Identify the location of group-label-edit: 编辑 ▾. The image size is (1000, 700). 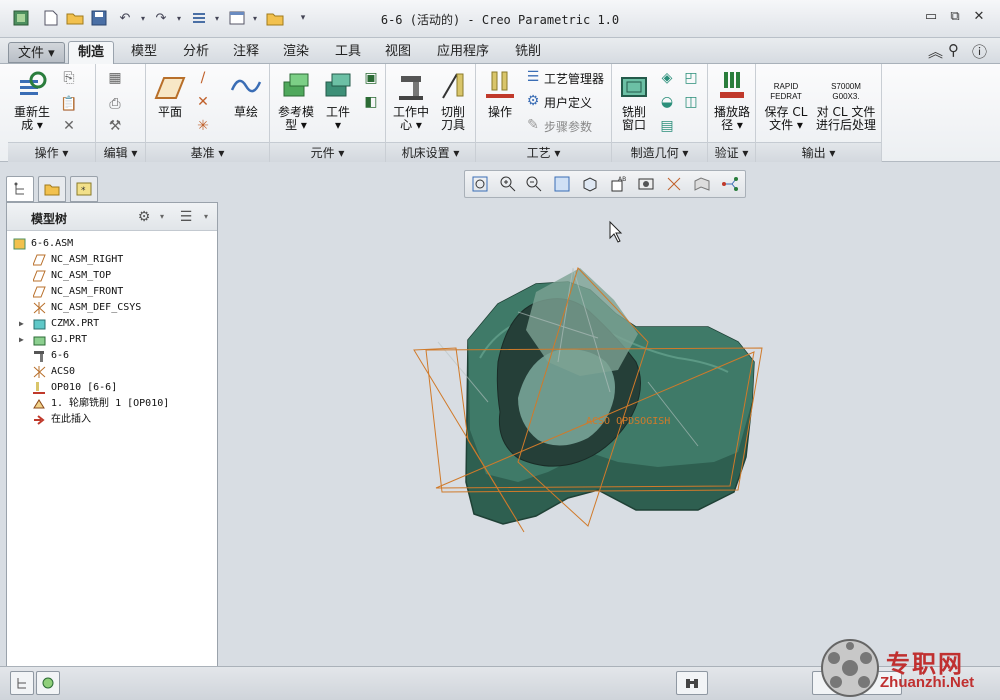
(120, 152).